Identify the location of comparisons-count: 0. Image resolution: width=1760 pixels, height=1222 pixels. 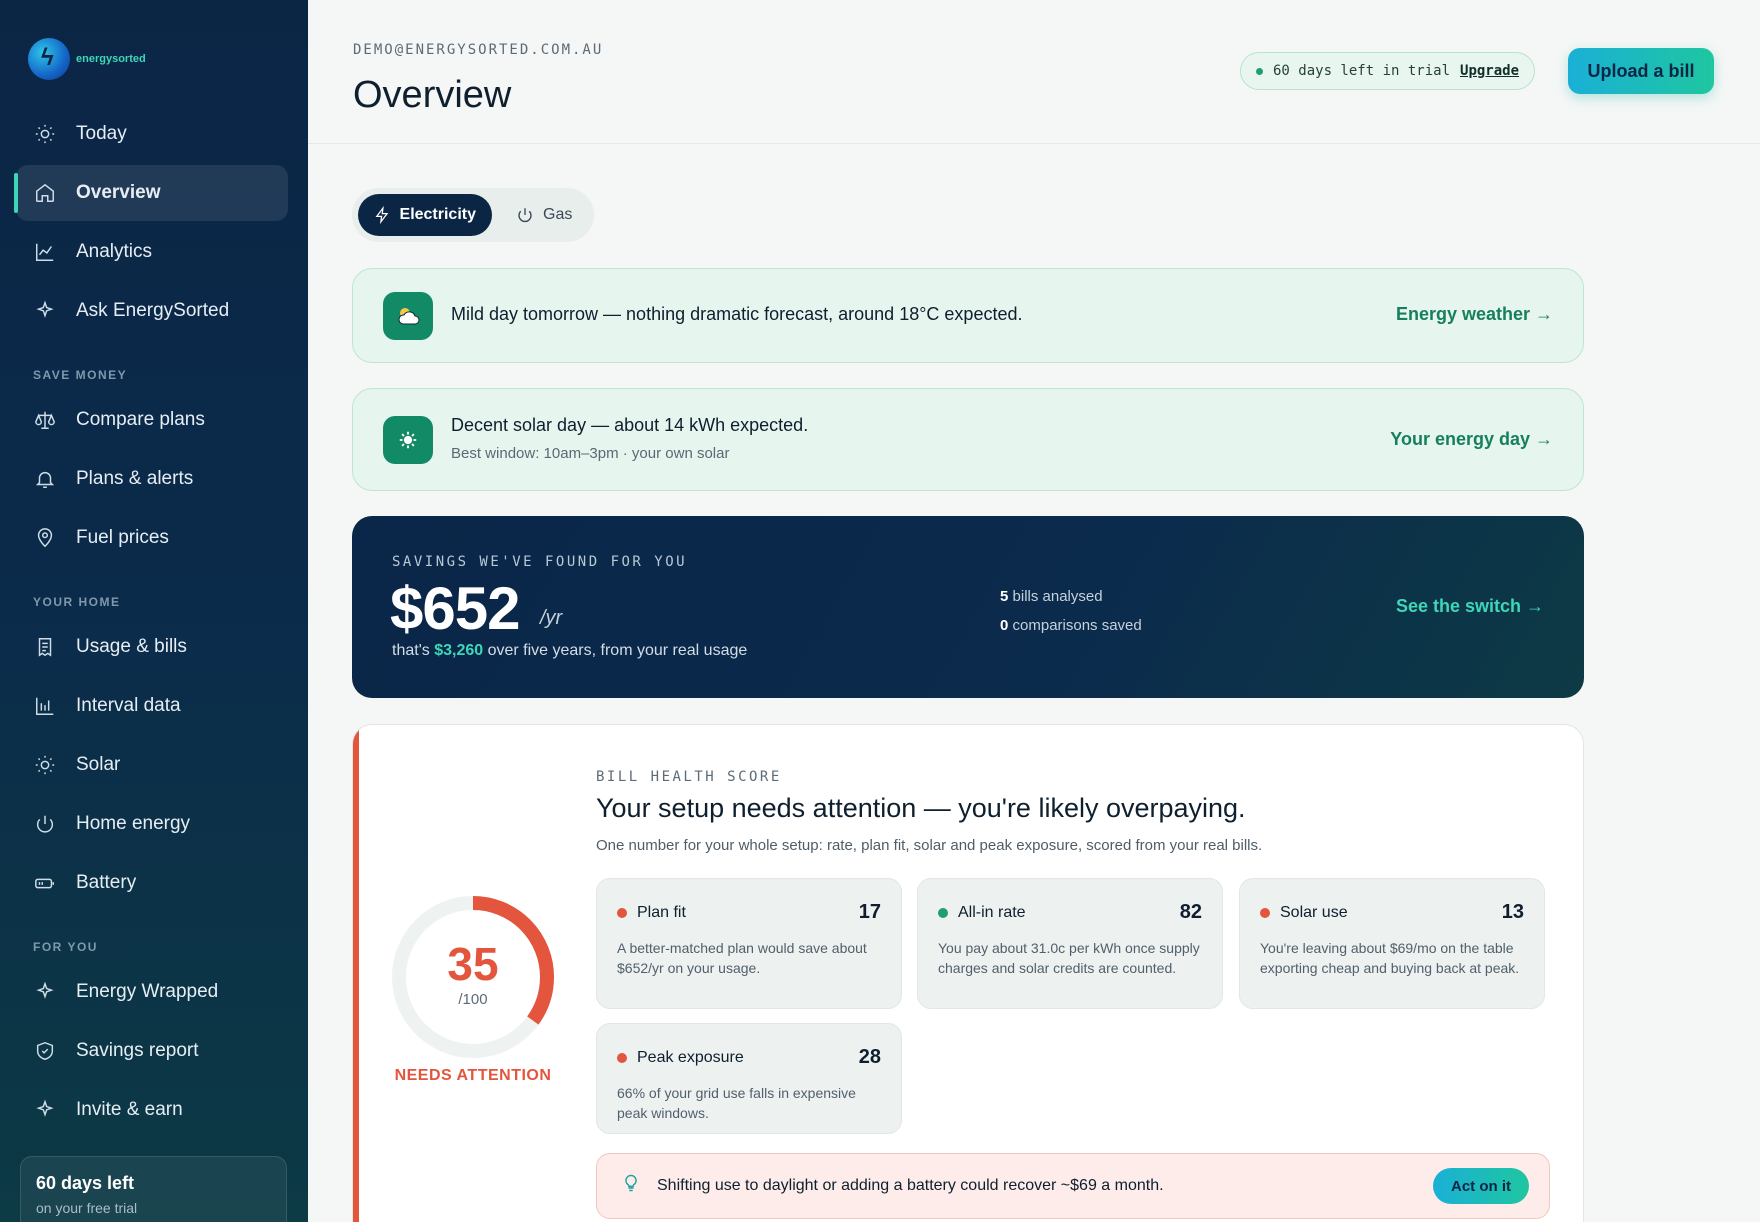
(1004, 625).